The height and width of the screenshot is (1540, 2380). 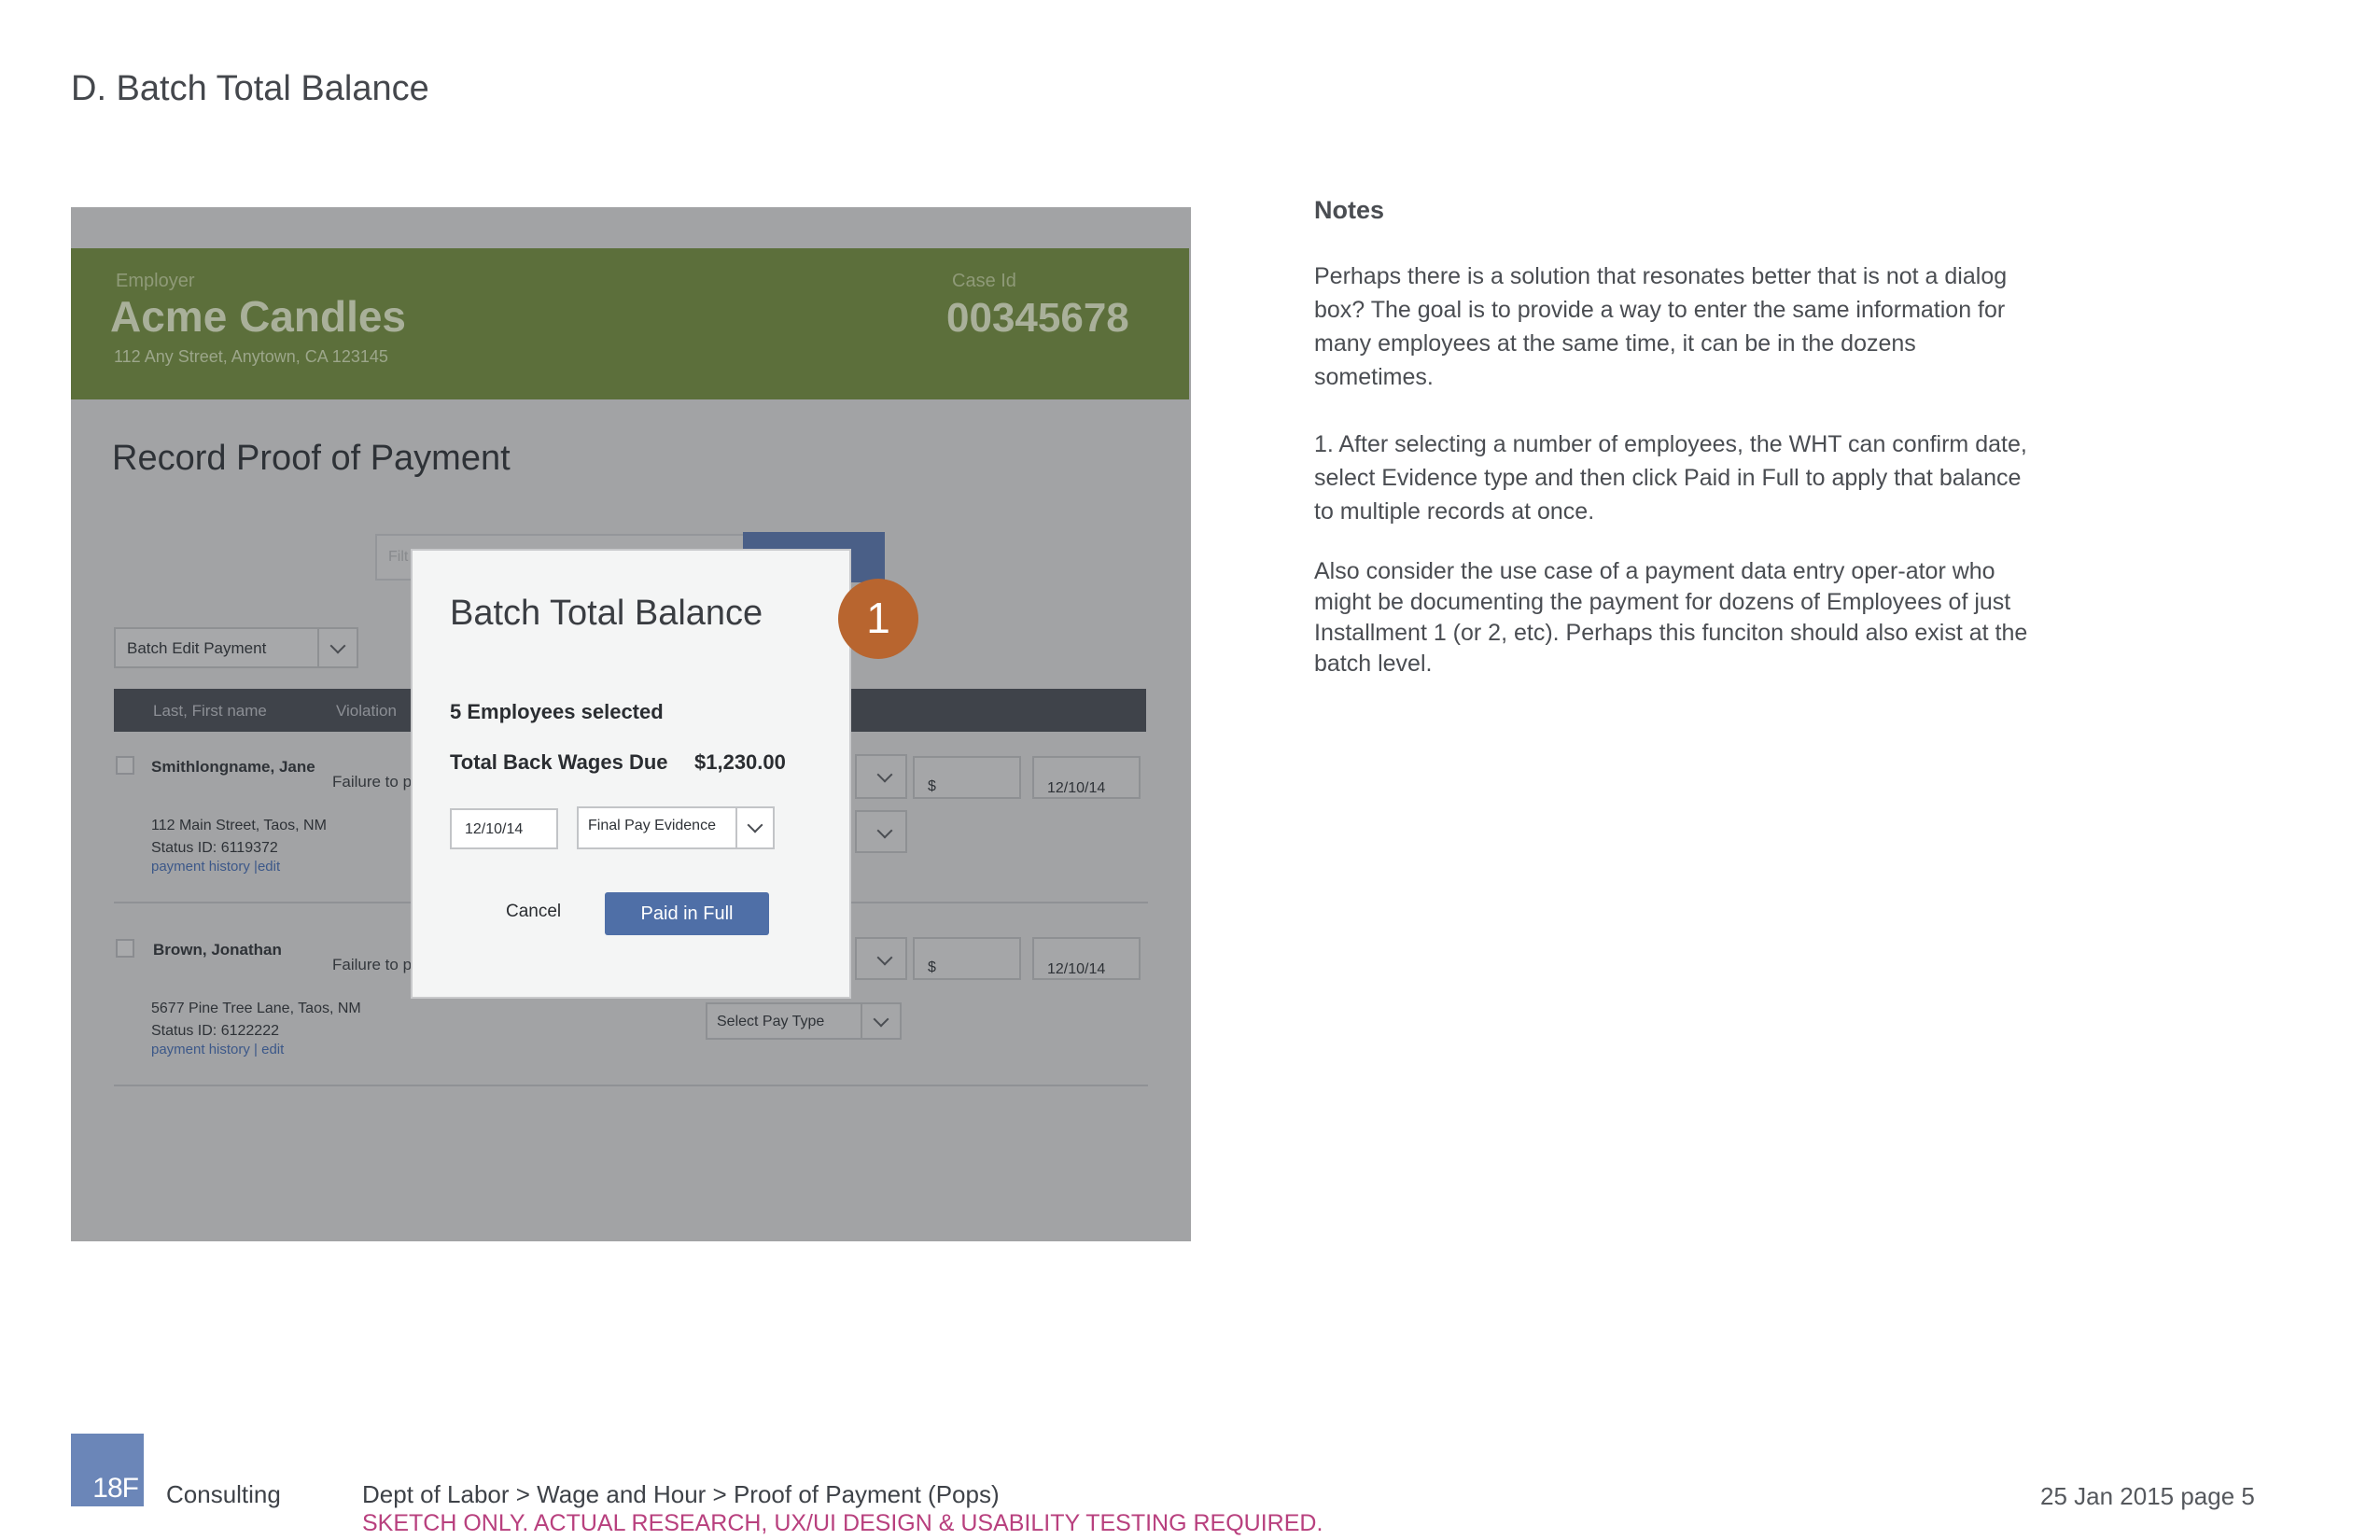 I want to click on column-header-name: Last, First name, so click(x=210, y=711).